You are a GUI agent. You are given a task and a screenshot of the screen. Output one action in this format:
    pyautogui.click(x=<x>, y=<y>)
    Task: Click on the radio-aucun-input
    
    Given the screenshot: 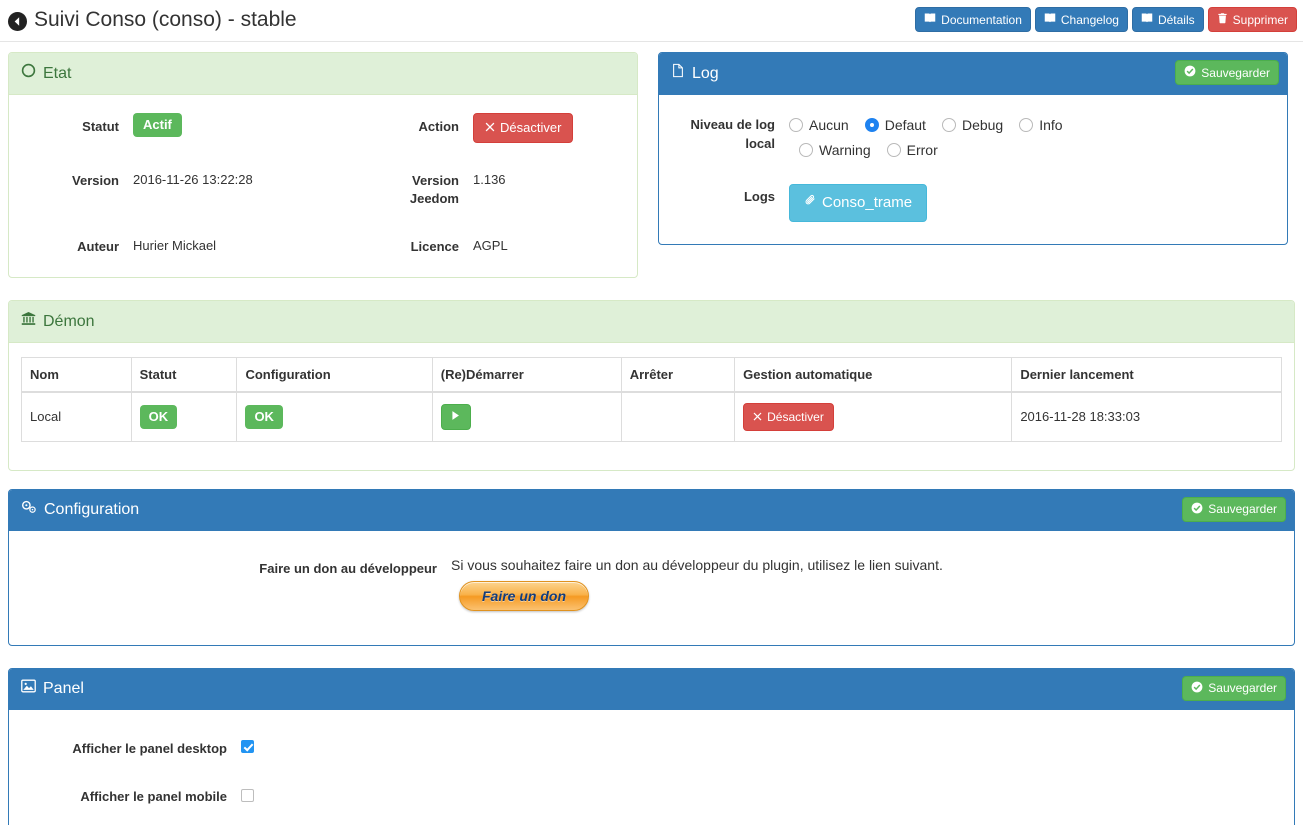 What is the action you would take?
    pyautogui.click(x=796, y=125)
    